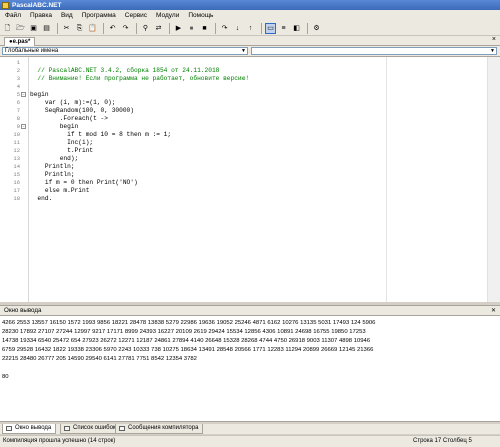 The image size is (500, 447). What do you see at coordinates (20, 28) in the screenshot?
I see `open-folder-icon: 🗁` at bounding box center [20, 28].